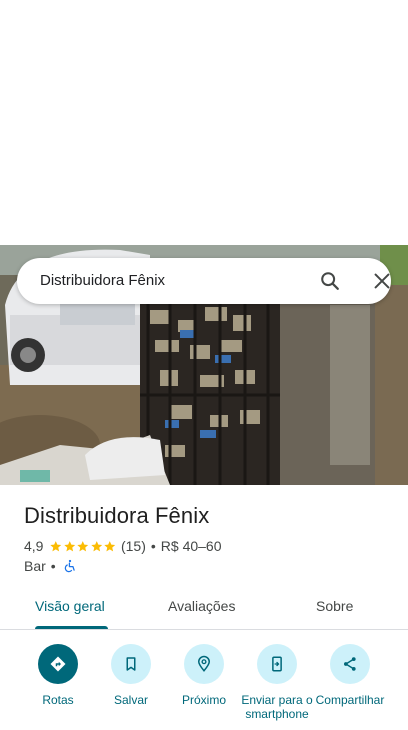  I want to click on directions-button: Rotas, so click(58, 675).